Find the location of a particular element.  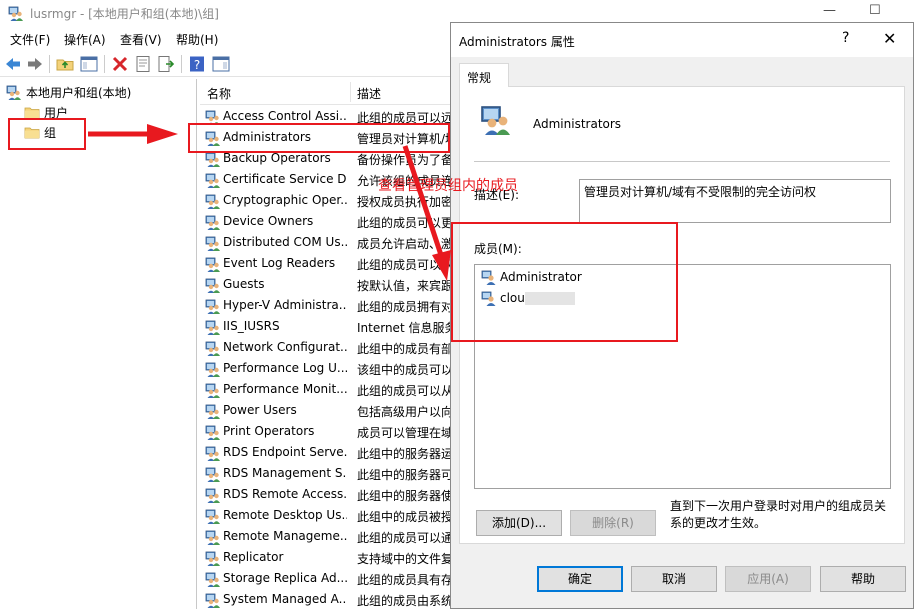

tree-item-root: 本地用户和组(本地) is located at coordinates (68, 92).